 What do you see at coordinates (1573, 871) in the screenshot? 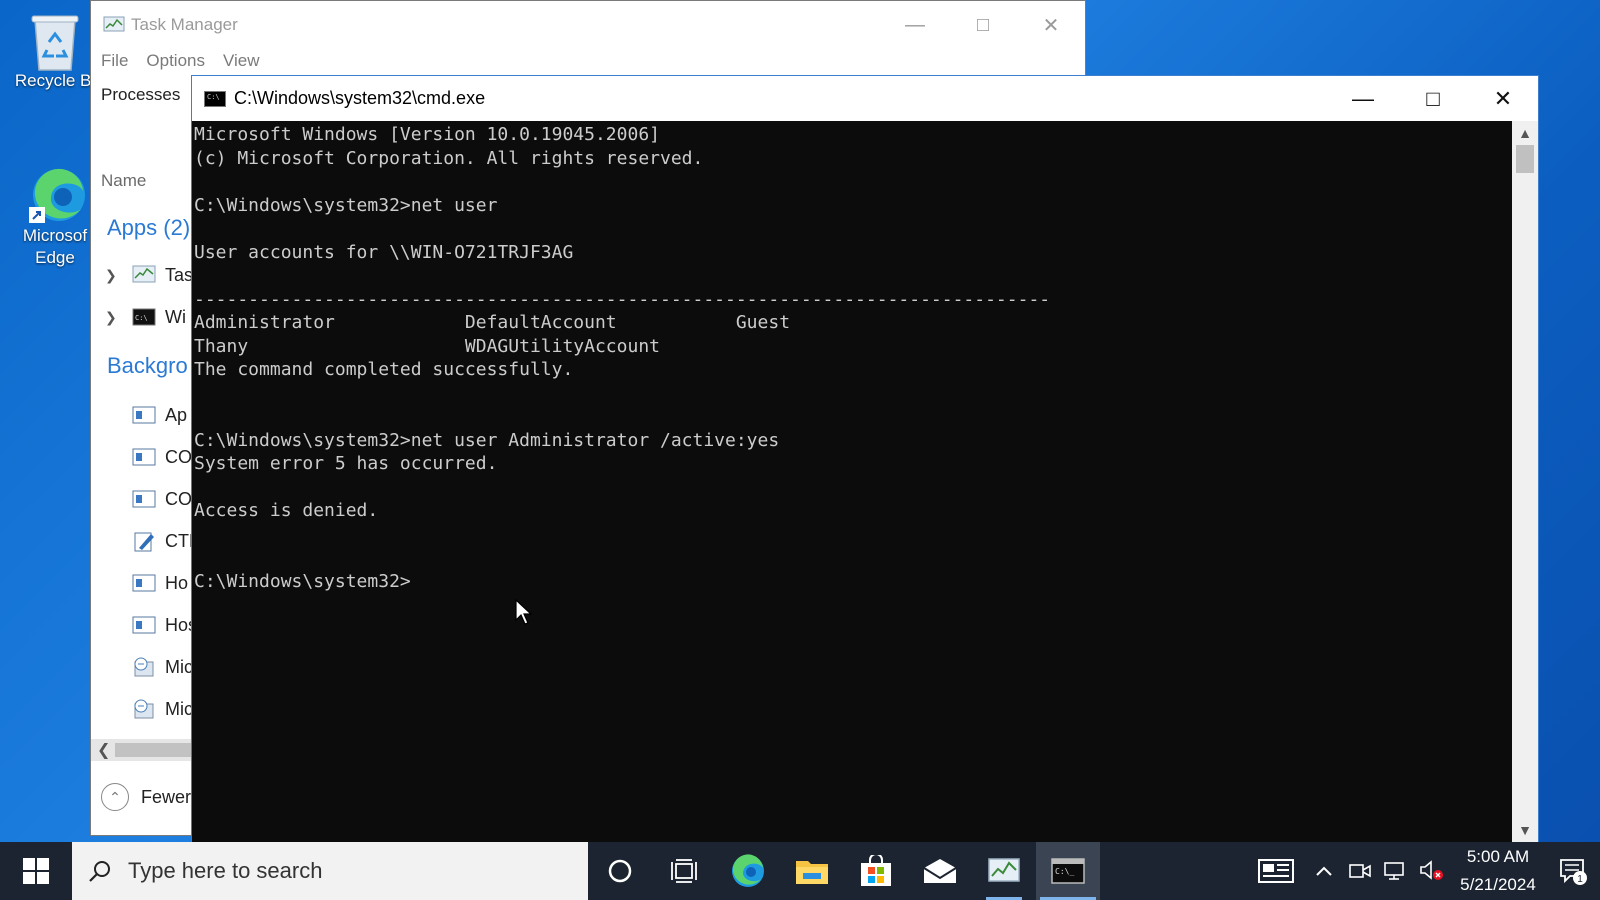
I see `action-center-button: 1` at bounding box center [1573, 871].